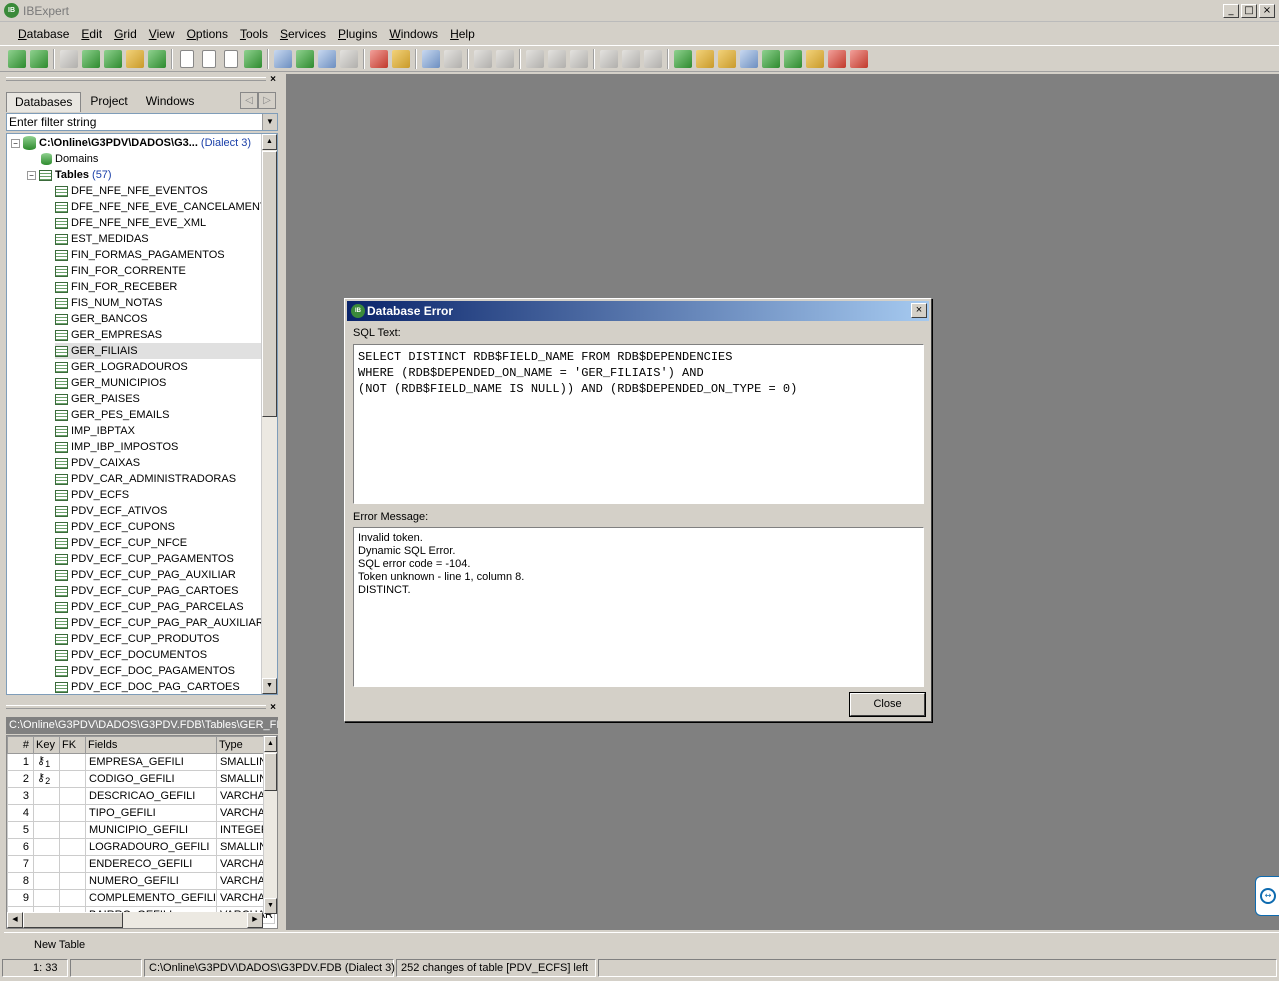 This screenshot has height=981, width=1279. Describe the element at coordinates (141, 898) in the screenshot. I see `field-row: 9 COMPLEMENTO_GEFILI VARCHAR` at that location.